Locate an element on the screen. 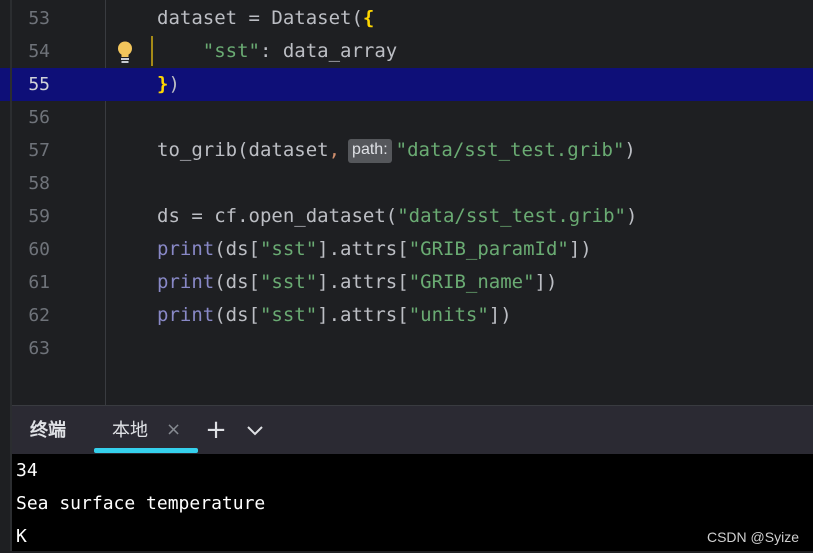 The image size is (813, 553). code-line-62: 62 print(ds["sst"].attrs["units"]) is located at coordinates (406, 315).